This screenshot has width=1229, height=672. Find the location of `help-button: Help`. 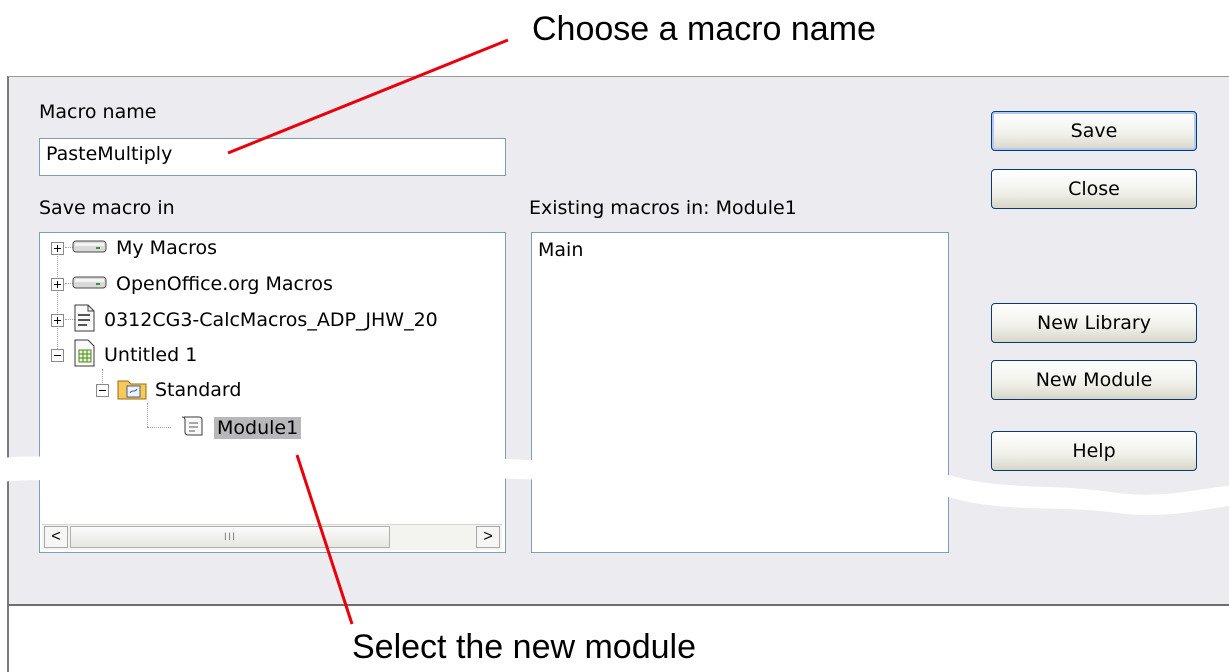

help-button: Help is located at coordinates (1094, 451).